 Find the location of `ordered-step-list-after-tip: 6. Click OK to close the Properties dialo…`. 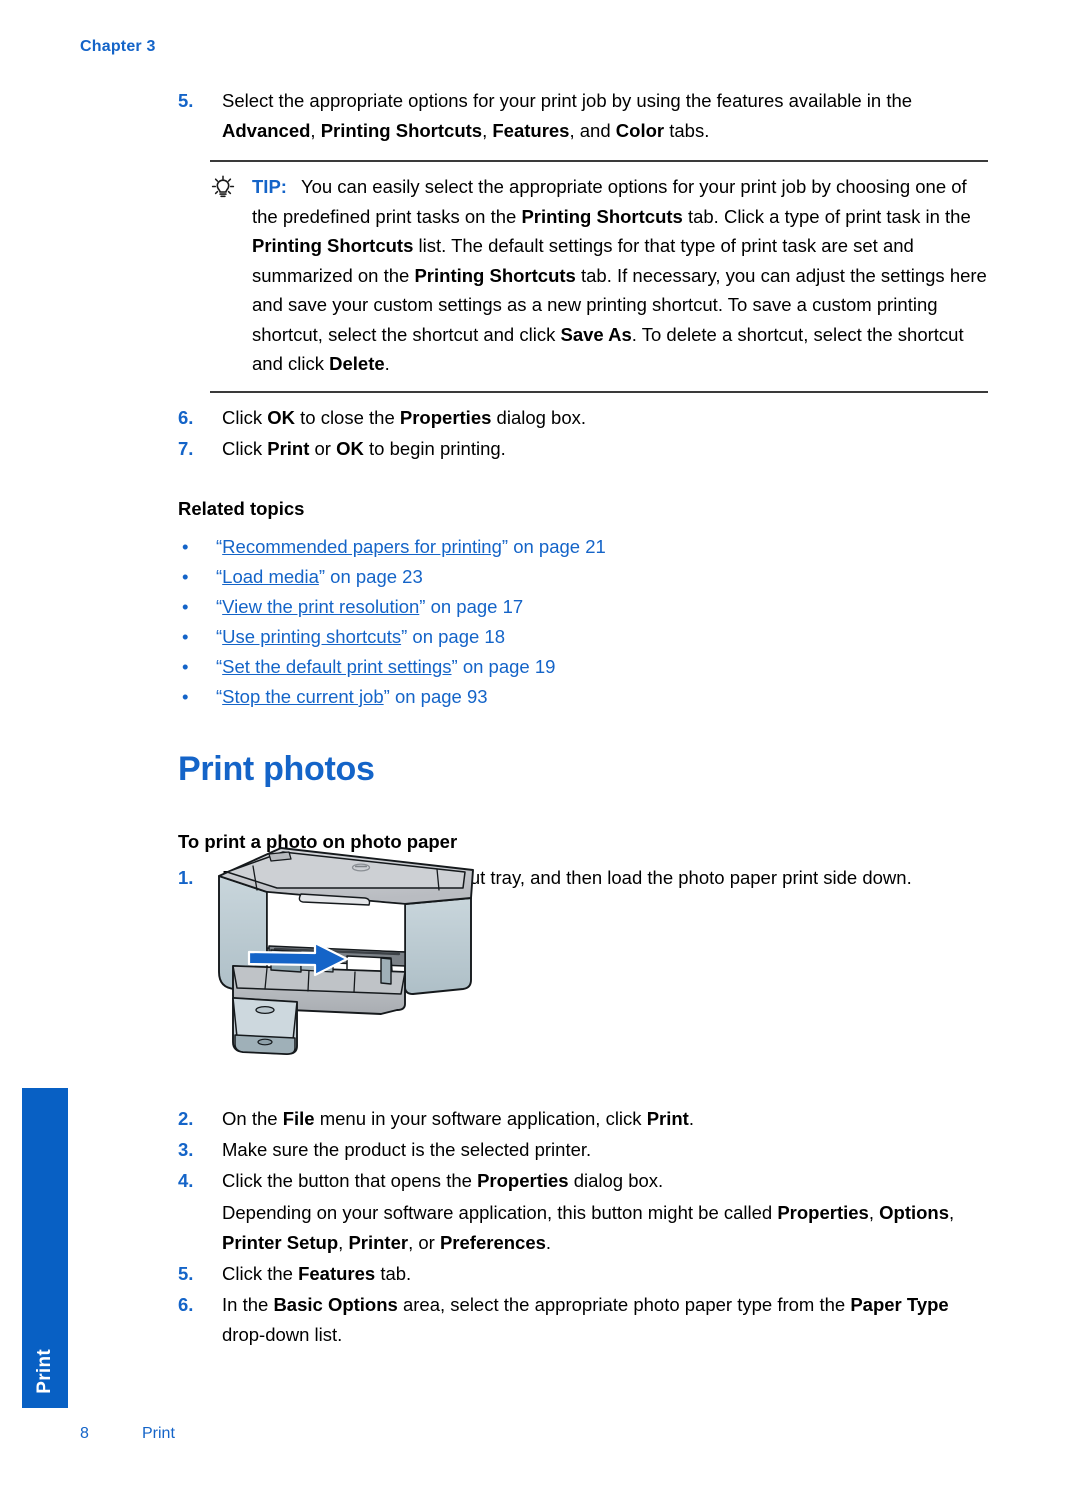

ordered-step-list-after-tip: 6. Click OK to close the Properties dialo… is located at coordinates (584, 433).